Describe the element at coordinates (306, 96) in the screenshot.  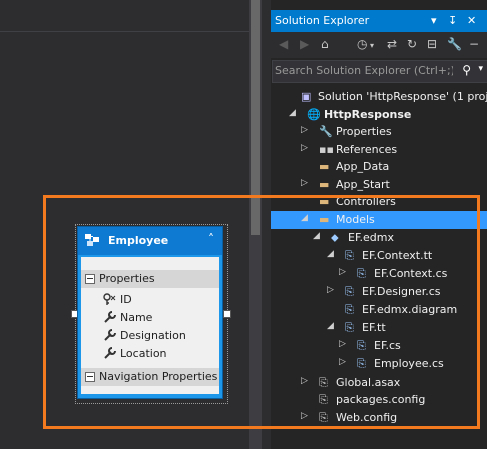
I see `solution-icon: ▣` at that location.